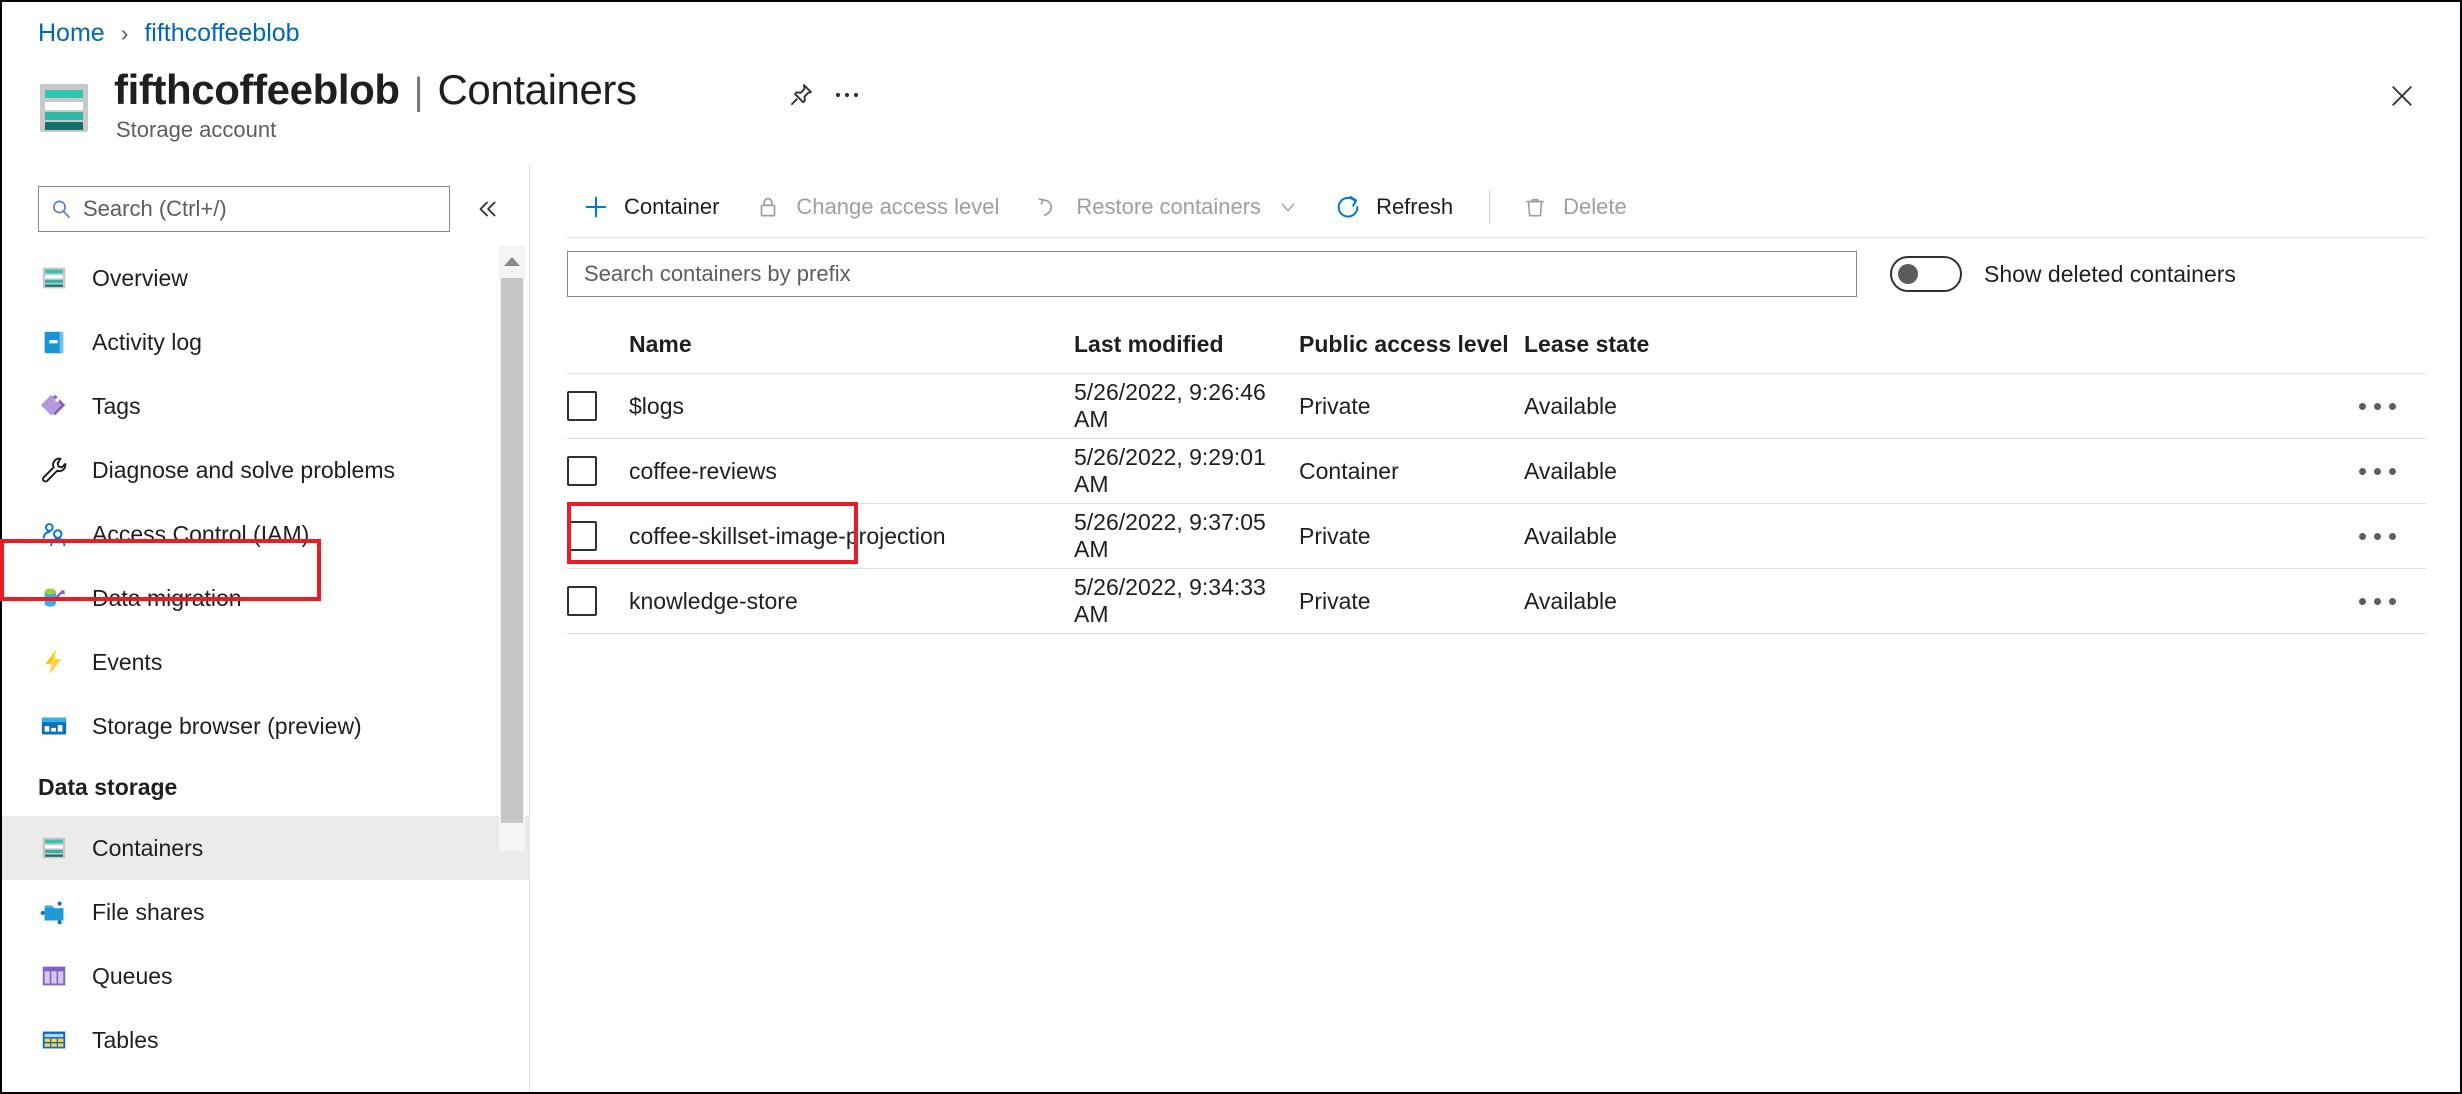 Image resolution: width=2462 pixels, height=1094 pixels. I want to click on close-icon, so click(2402, 96).